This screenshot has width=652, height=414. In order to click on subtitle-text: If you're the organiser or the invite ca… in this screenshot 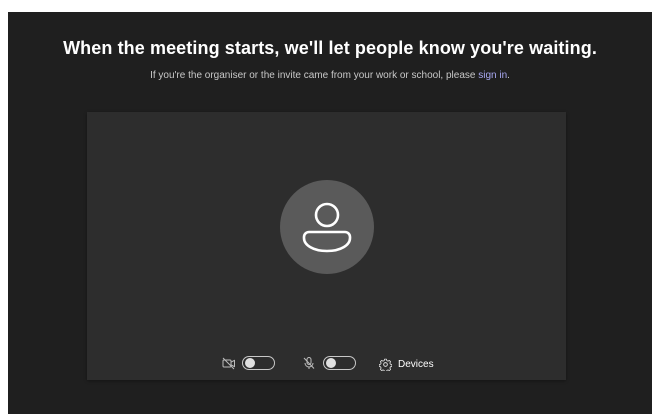, I will do `click(314, 75)`.